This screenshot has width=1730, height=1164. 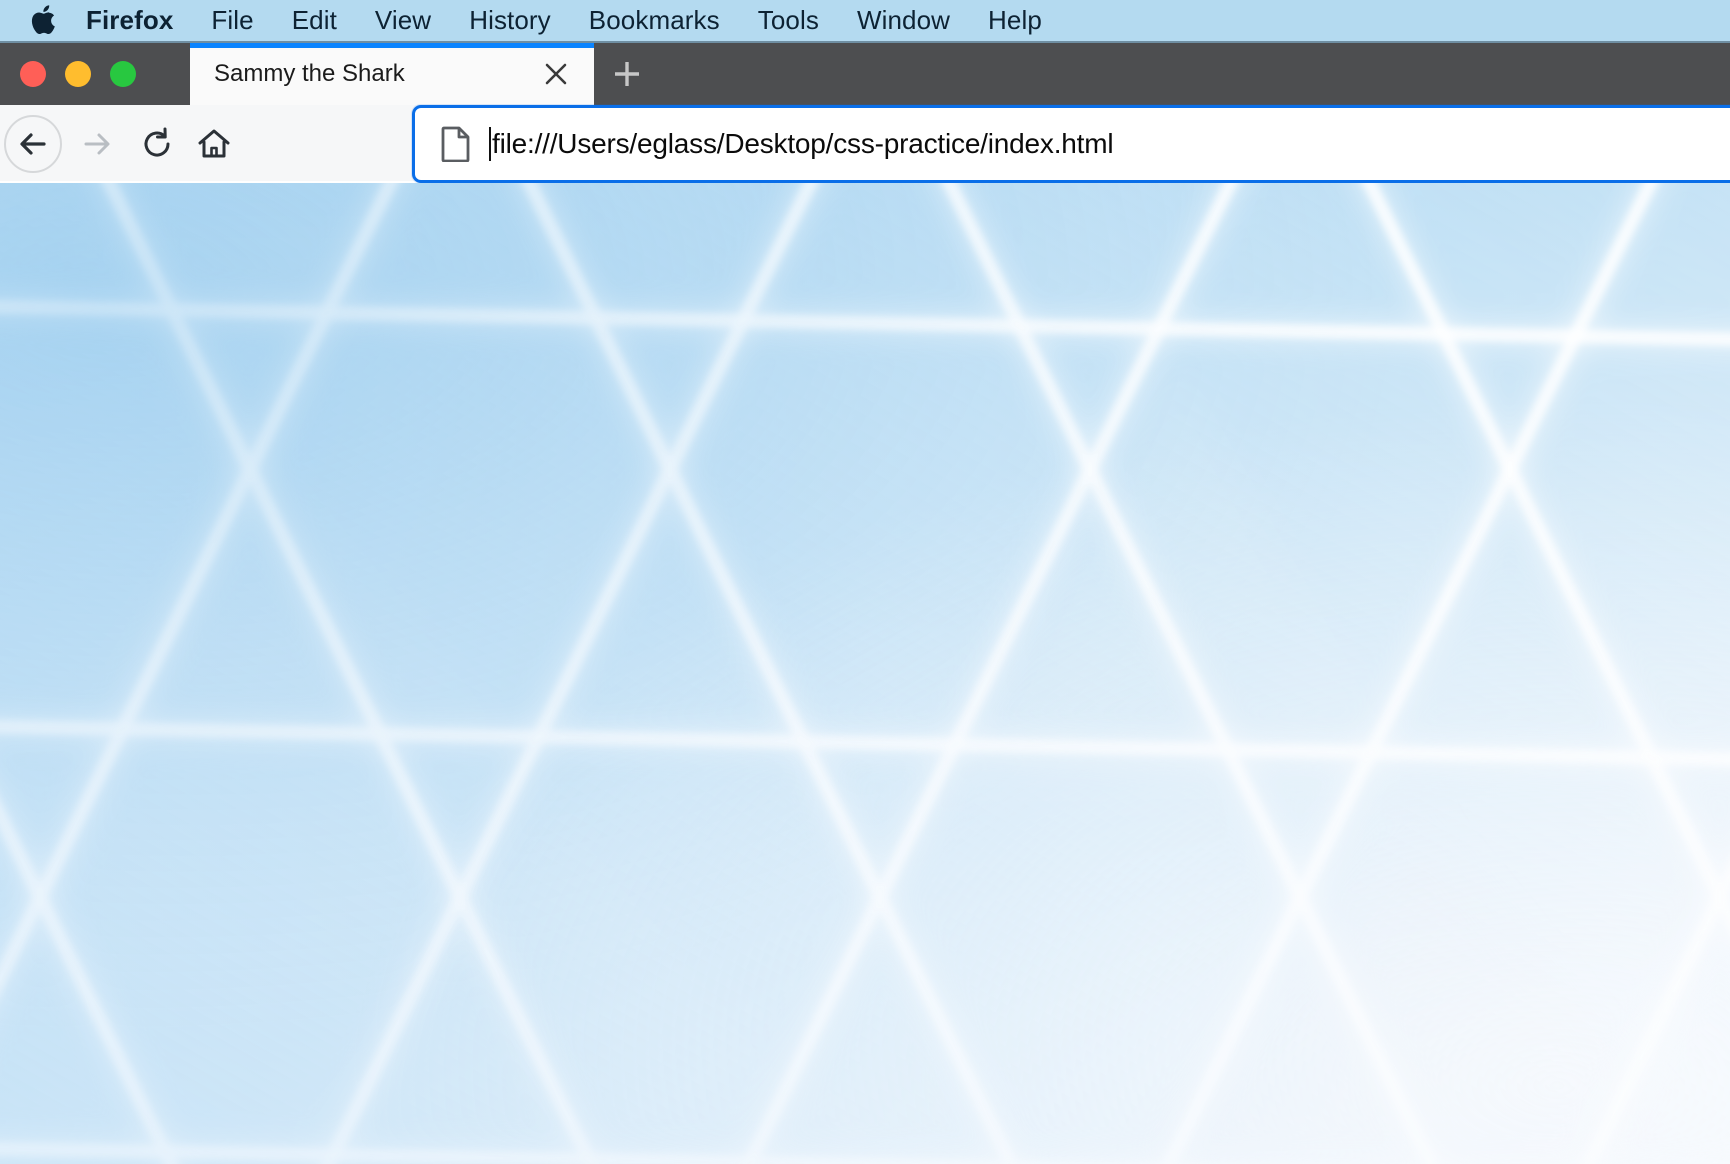 What do you see at coordinates (33, 74) in the screenshot?
I see `close-window-button` at bounding box center [33, 74].